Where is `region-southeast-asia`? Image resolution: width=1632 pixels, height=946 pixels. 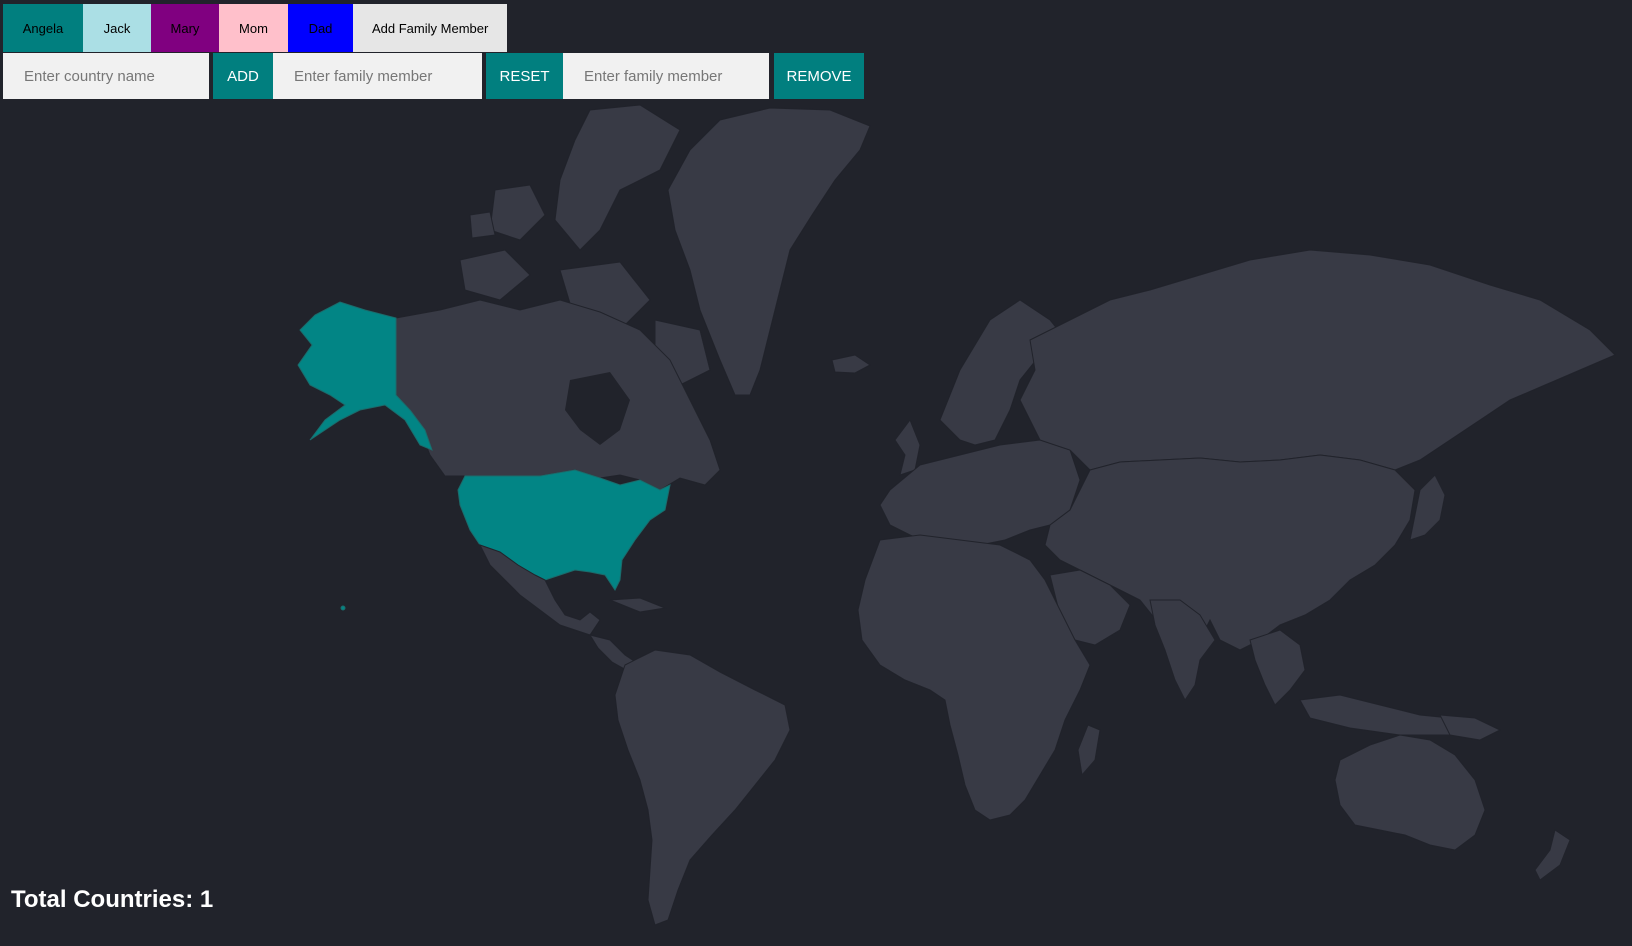
region-southeast-asia is located at coordinates (1277, 667).